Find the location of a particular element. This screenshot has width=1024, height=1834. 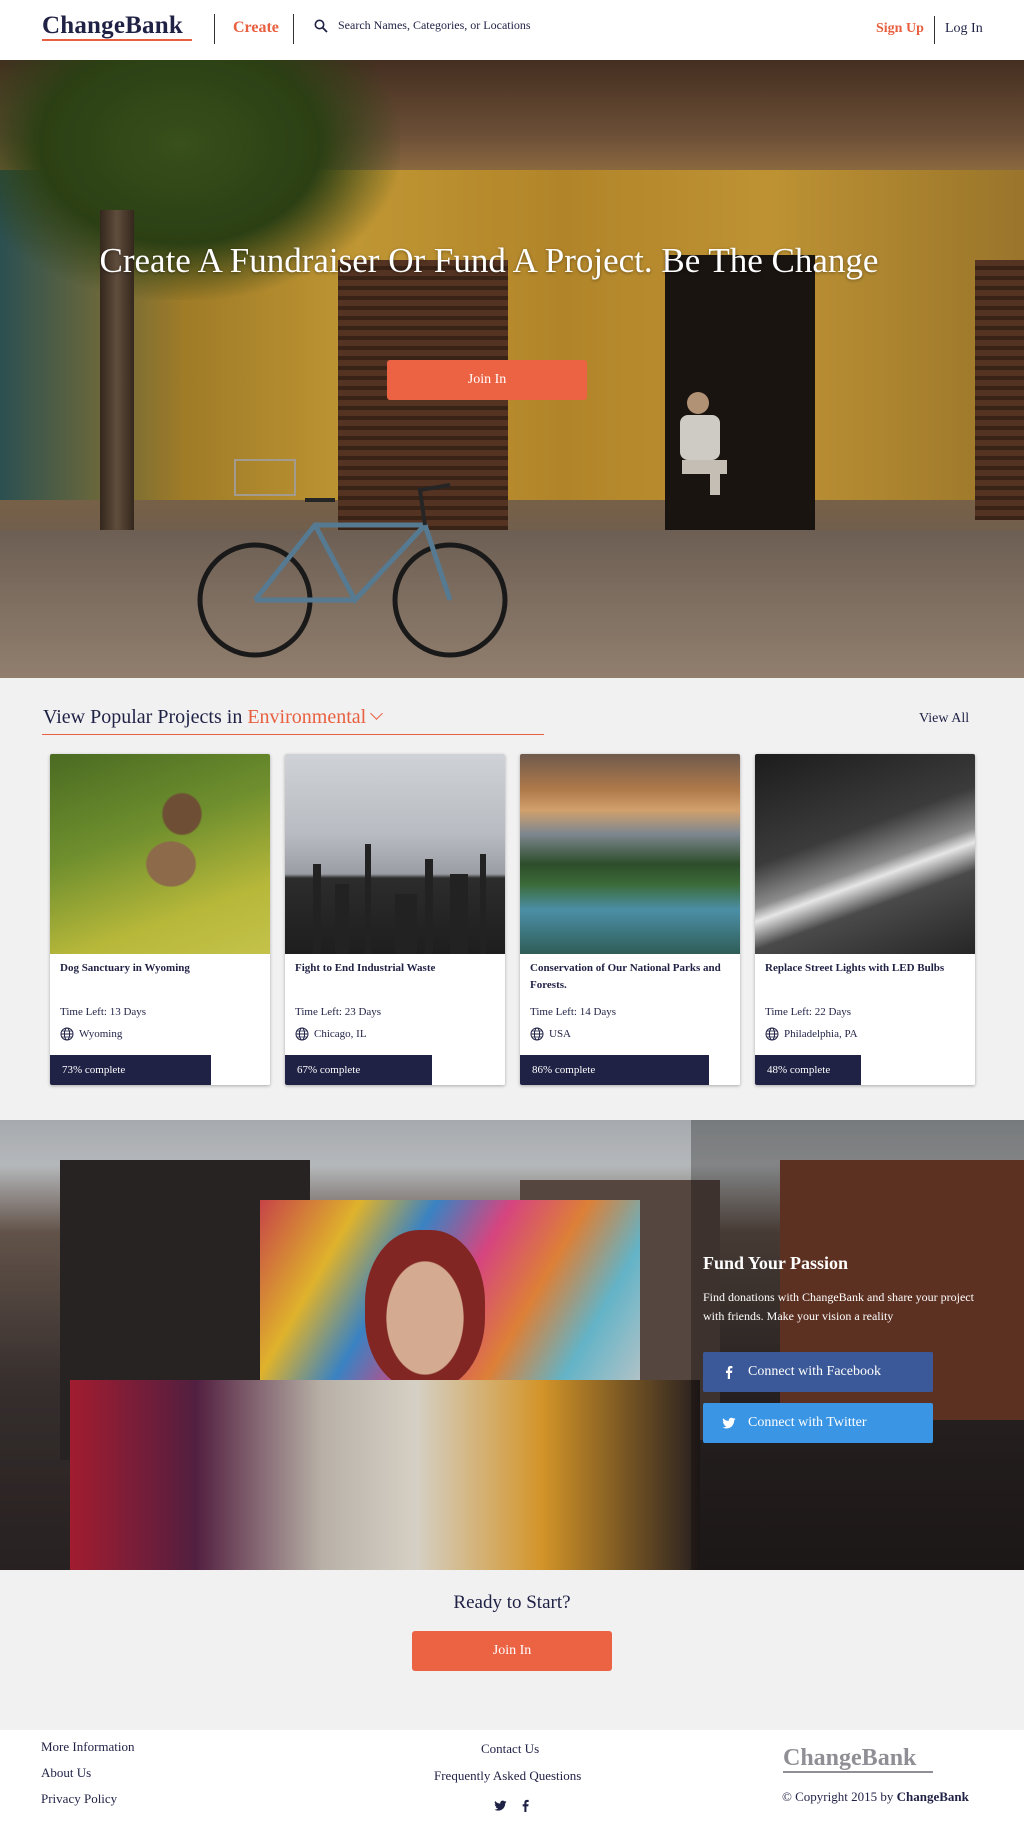

project-location: Chicago, IL is located at coordinates (331, 1034).